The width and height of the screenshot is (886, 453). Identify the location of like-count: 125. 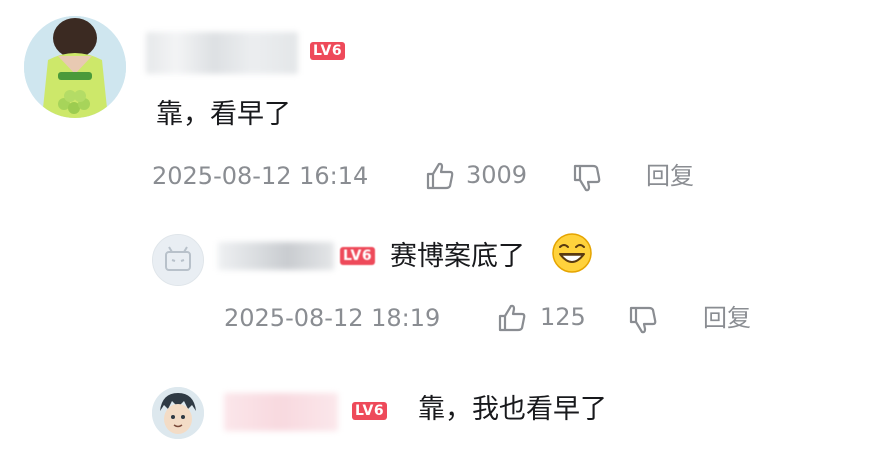
(563, 317).